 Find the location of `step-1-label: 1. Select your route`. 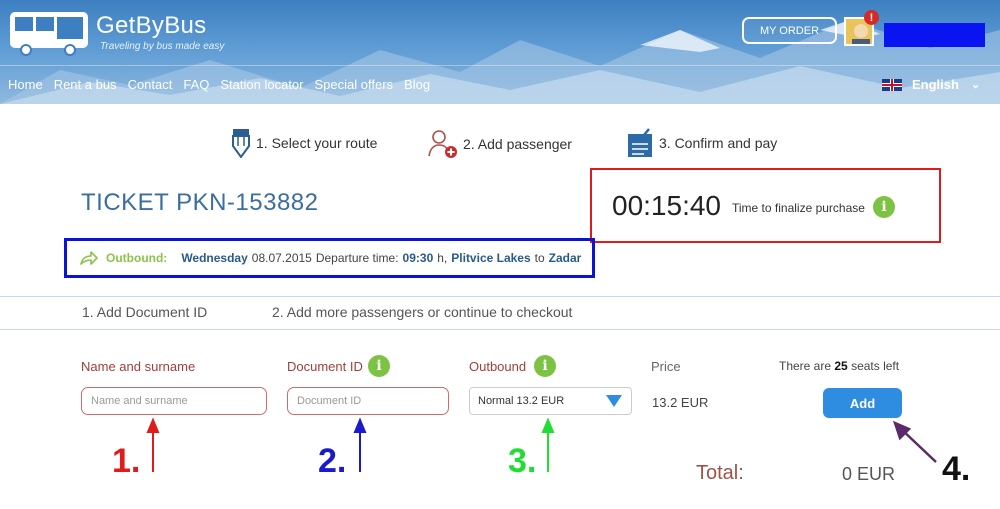

step-1-label: 1. Select your route is located at coordinates (317, 143).